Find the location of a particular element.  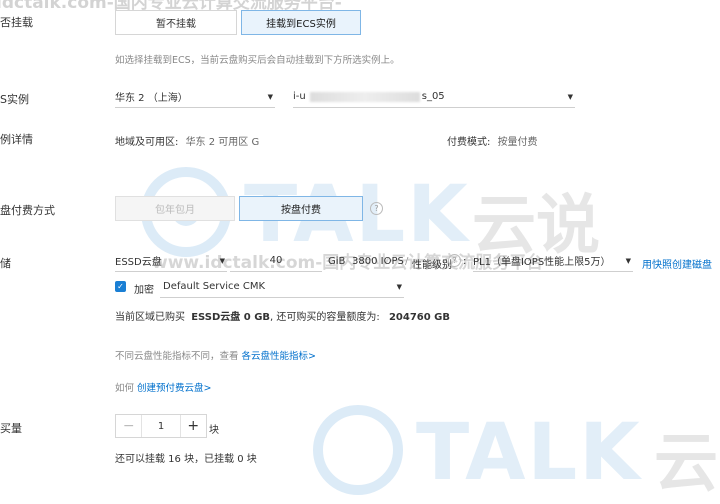

kms-value: Default Service CMK is located at coordinates (214, 286).